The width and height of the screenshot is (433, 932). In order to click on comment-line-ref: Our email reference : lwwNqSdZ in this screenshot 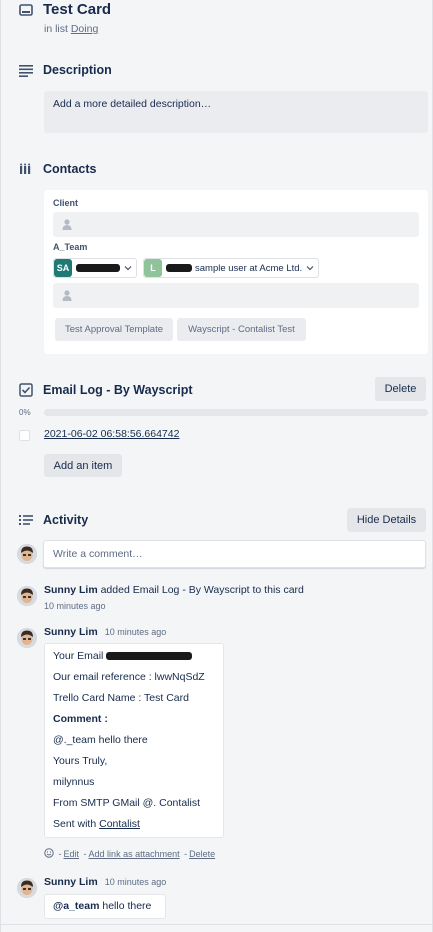, I will do `click(129, 677)`.